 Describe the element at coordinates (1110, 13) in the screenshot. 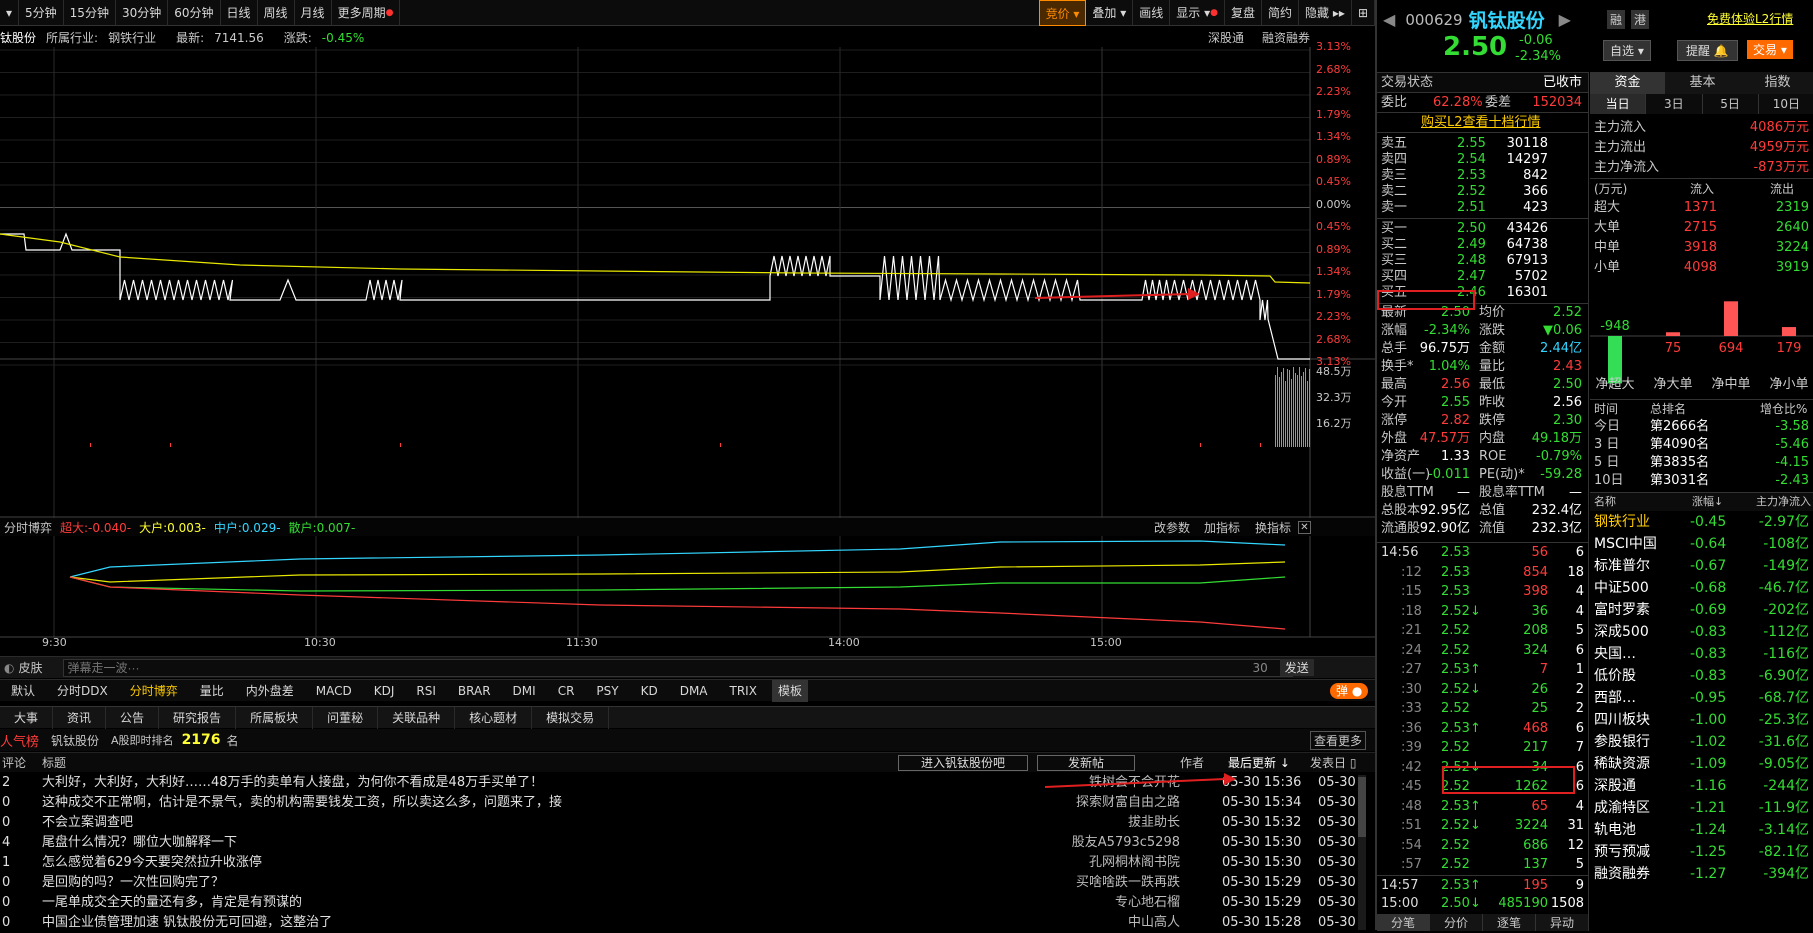

I see `overlay-button: 叠加 ▾` at that location.